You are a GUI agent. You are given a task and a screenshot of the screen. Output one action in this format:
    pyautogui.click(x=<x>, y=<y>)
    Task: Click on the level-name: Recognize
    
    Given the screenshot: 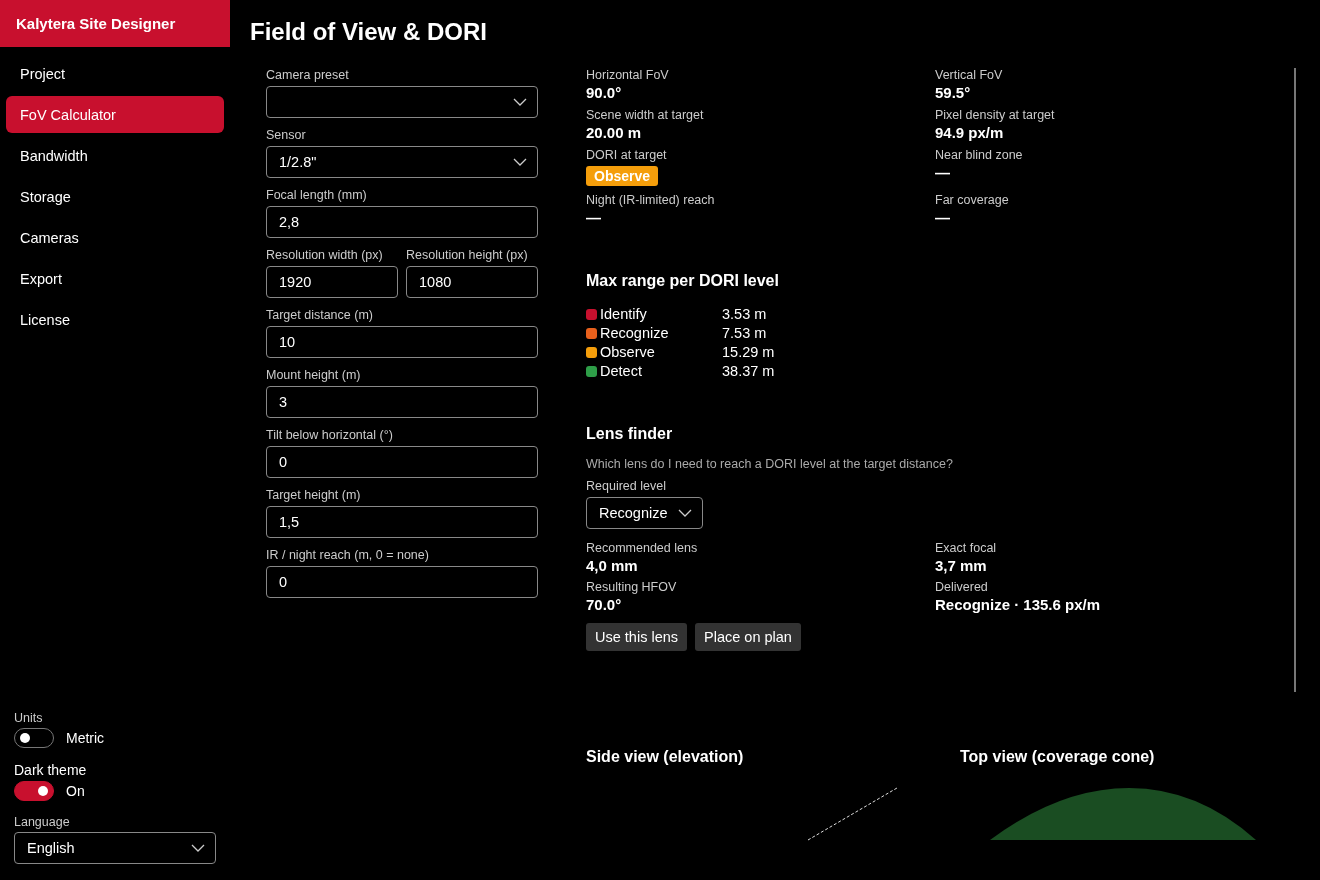 What is the action you would take?
    pyautogui.click(x=634, y=333)
    